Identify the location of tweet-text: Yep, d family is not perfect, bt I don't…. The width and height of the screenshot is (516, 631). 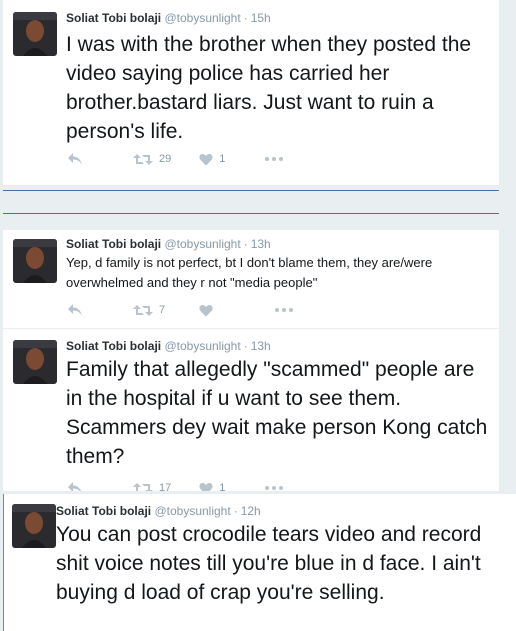
(249, 272).